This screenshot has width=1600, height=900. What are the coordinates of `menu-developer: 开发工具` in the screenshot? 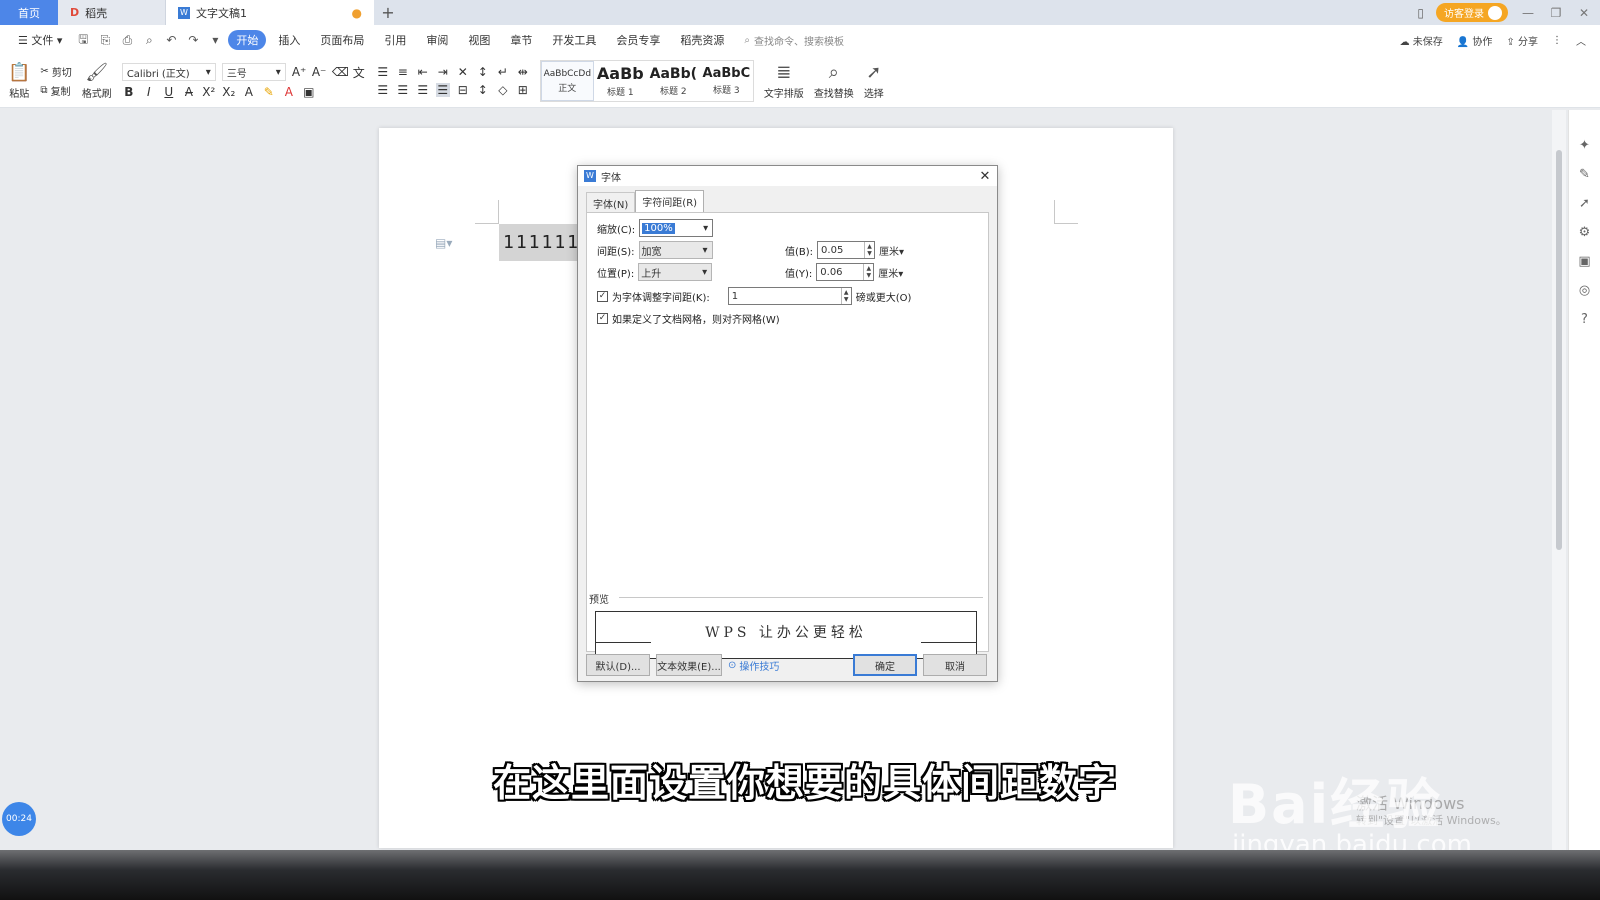 It's located at (574, 40).